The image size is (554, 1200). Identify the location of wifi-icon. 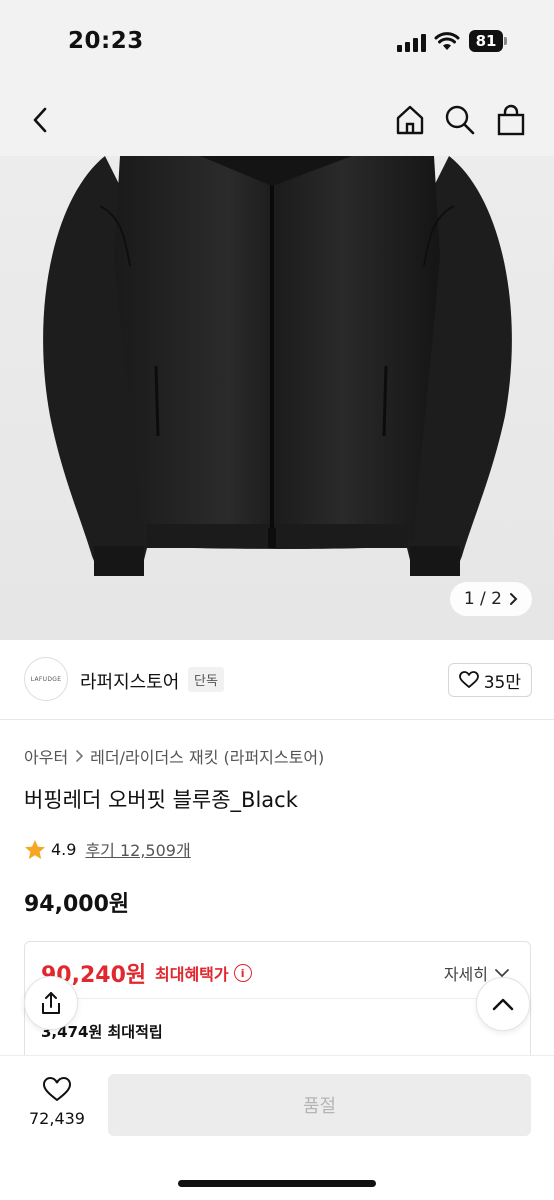
(447, 41).